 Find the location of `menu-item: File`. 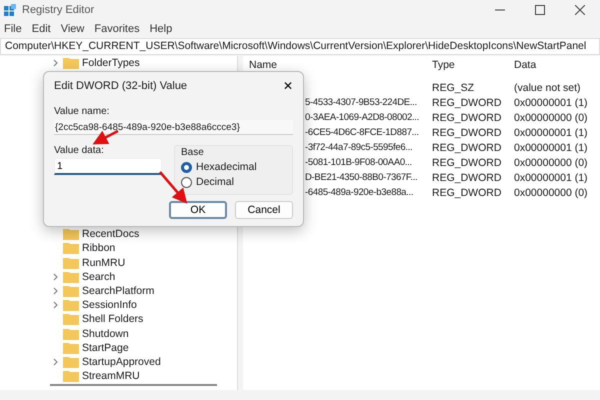

menu-item: File is located at coordinates (13, 29).